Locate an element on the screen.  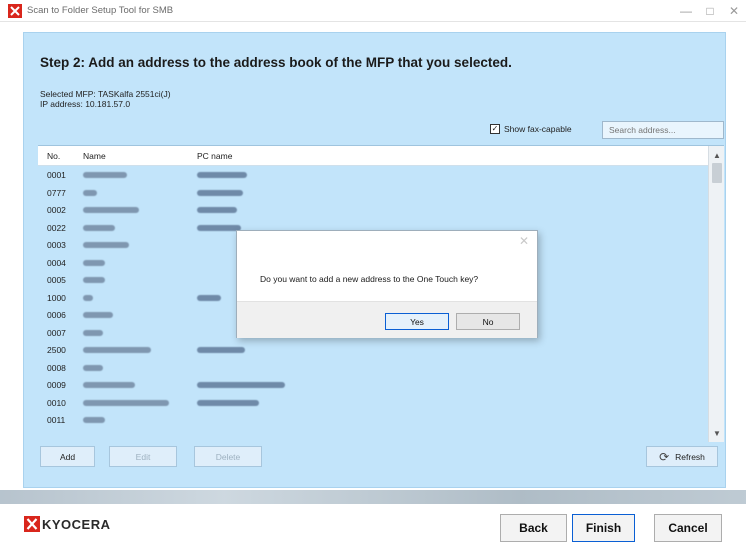
kyocera-logo-icon is located at coordinates (32, 524).